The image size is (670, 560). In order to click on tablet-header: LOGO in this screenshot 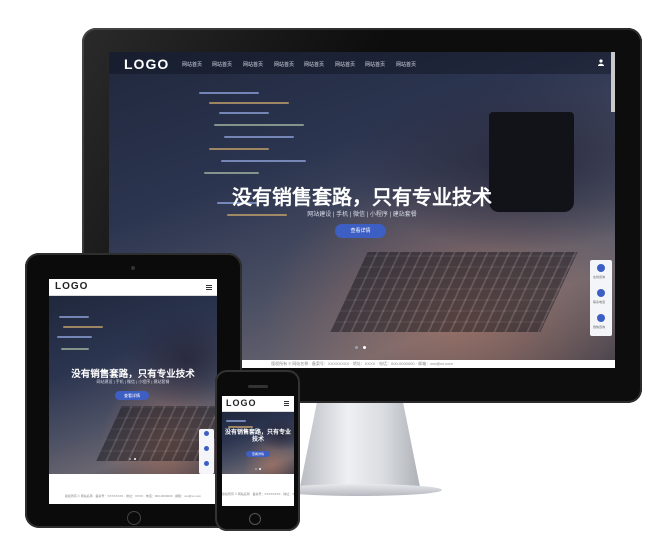, I will do `click(133, 287)`.